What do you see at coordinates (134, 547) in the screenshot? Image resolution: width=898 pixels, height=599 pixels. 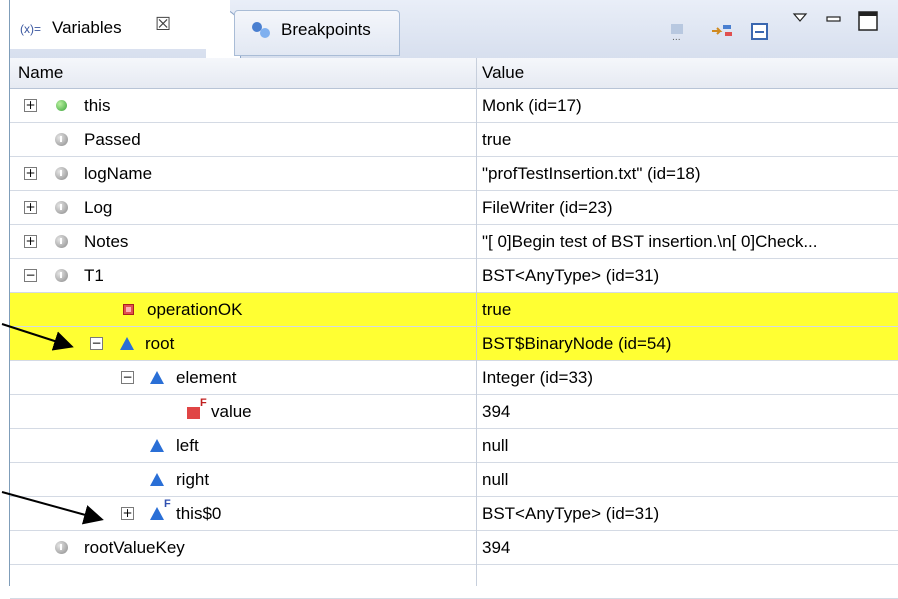 I see `variable-name: rootValueKey` at bounding box center [134, 547].